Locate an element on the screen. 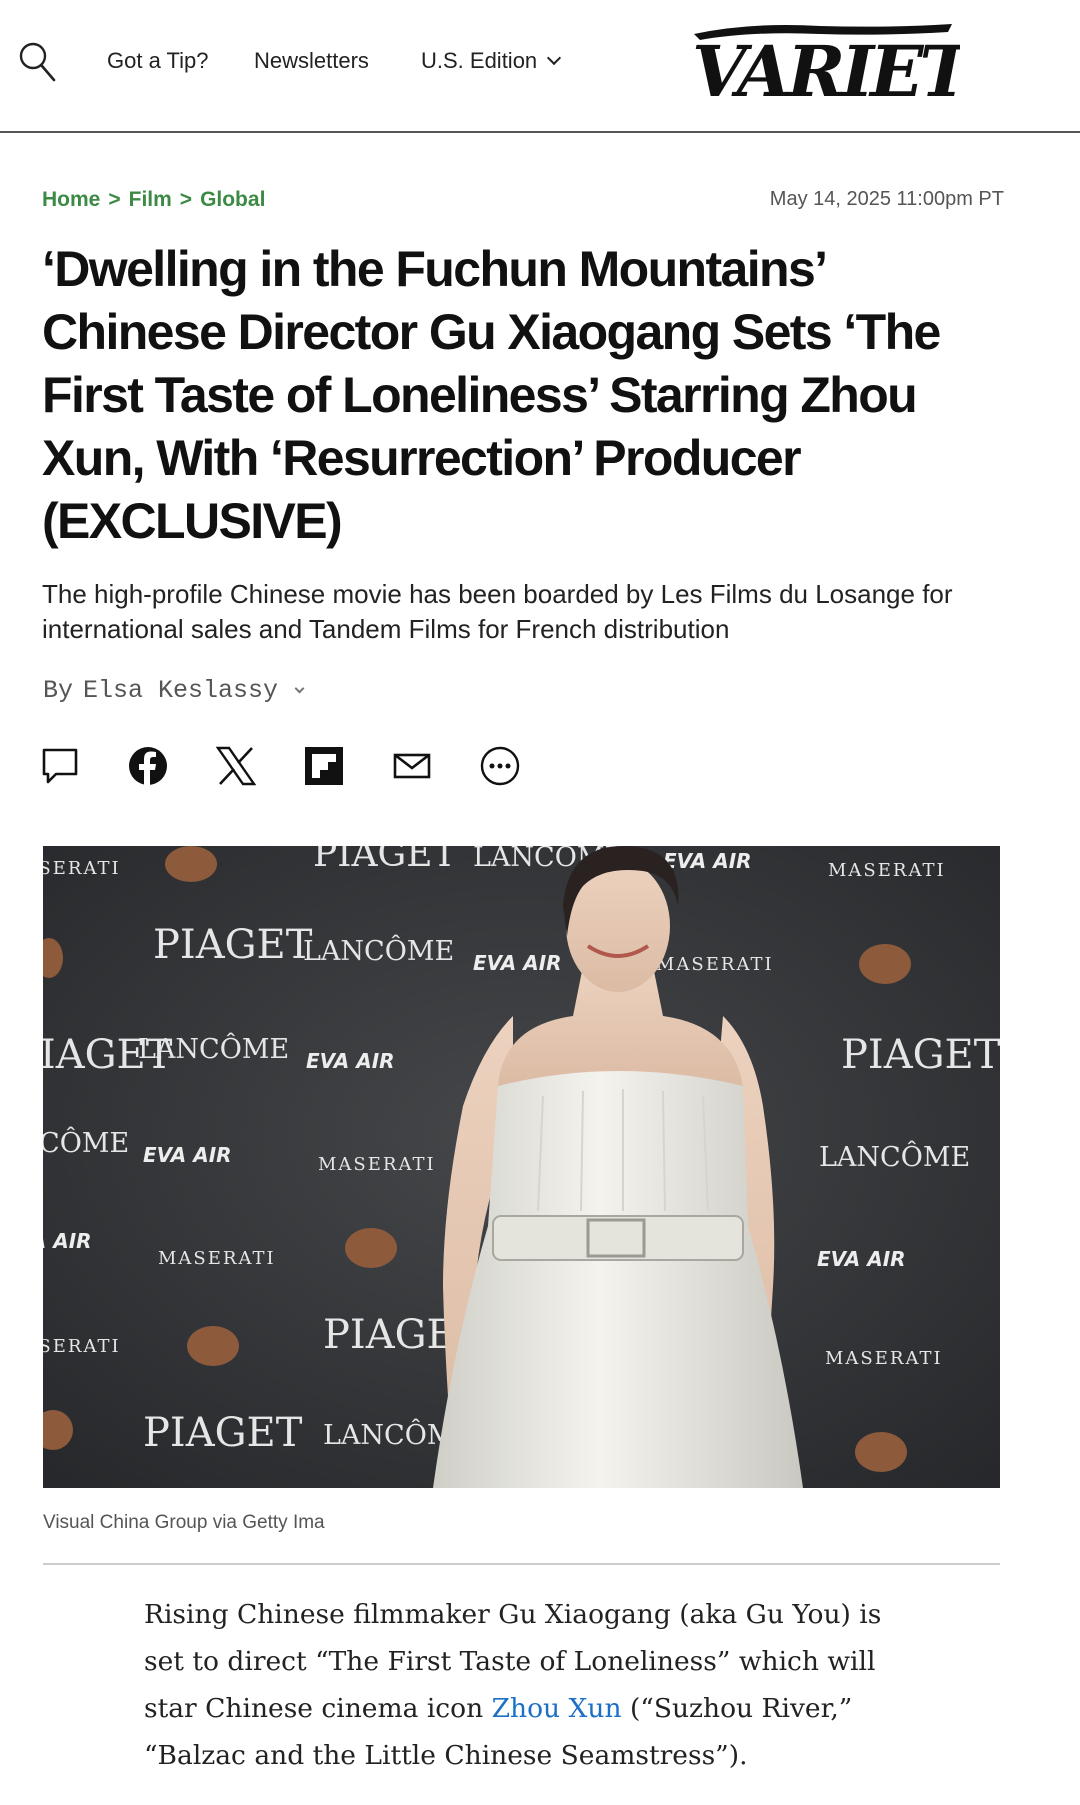  logo-wordmark: VARIETY is located at coordinates (826, 67).